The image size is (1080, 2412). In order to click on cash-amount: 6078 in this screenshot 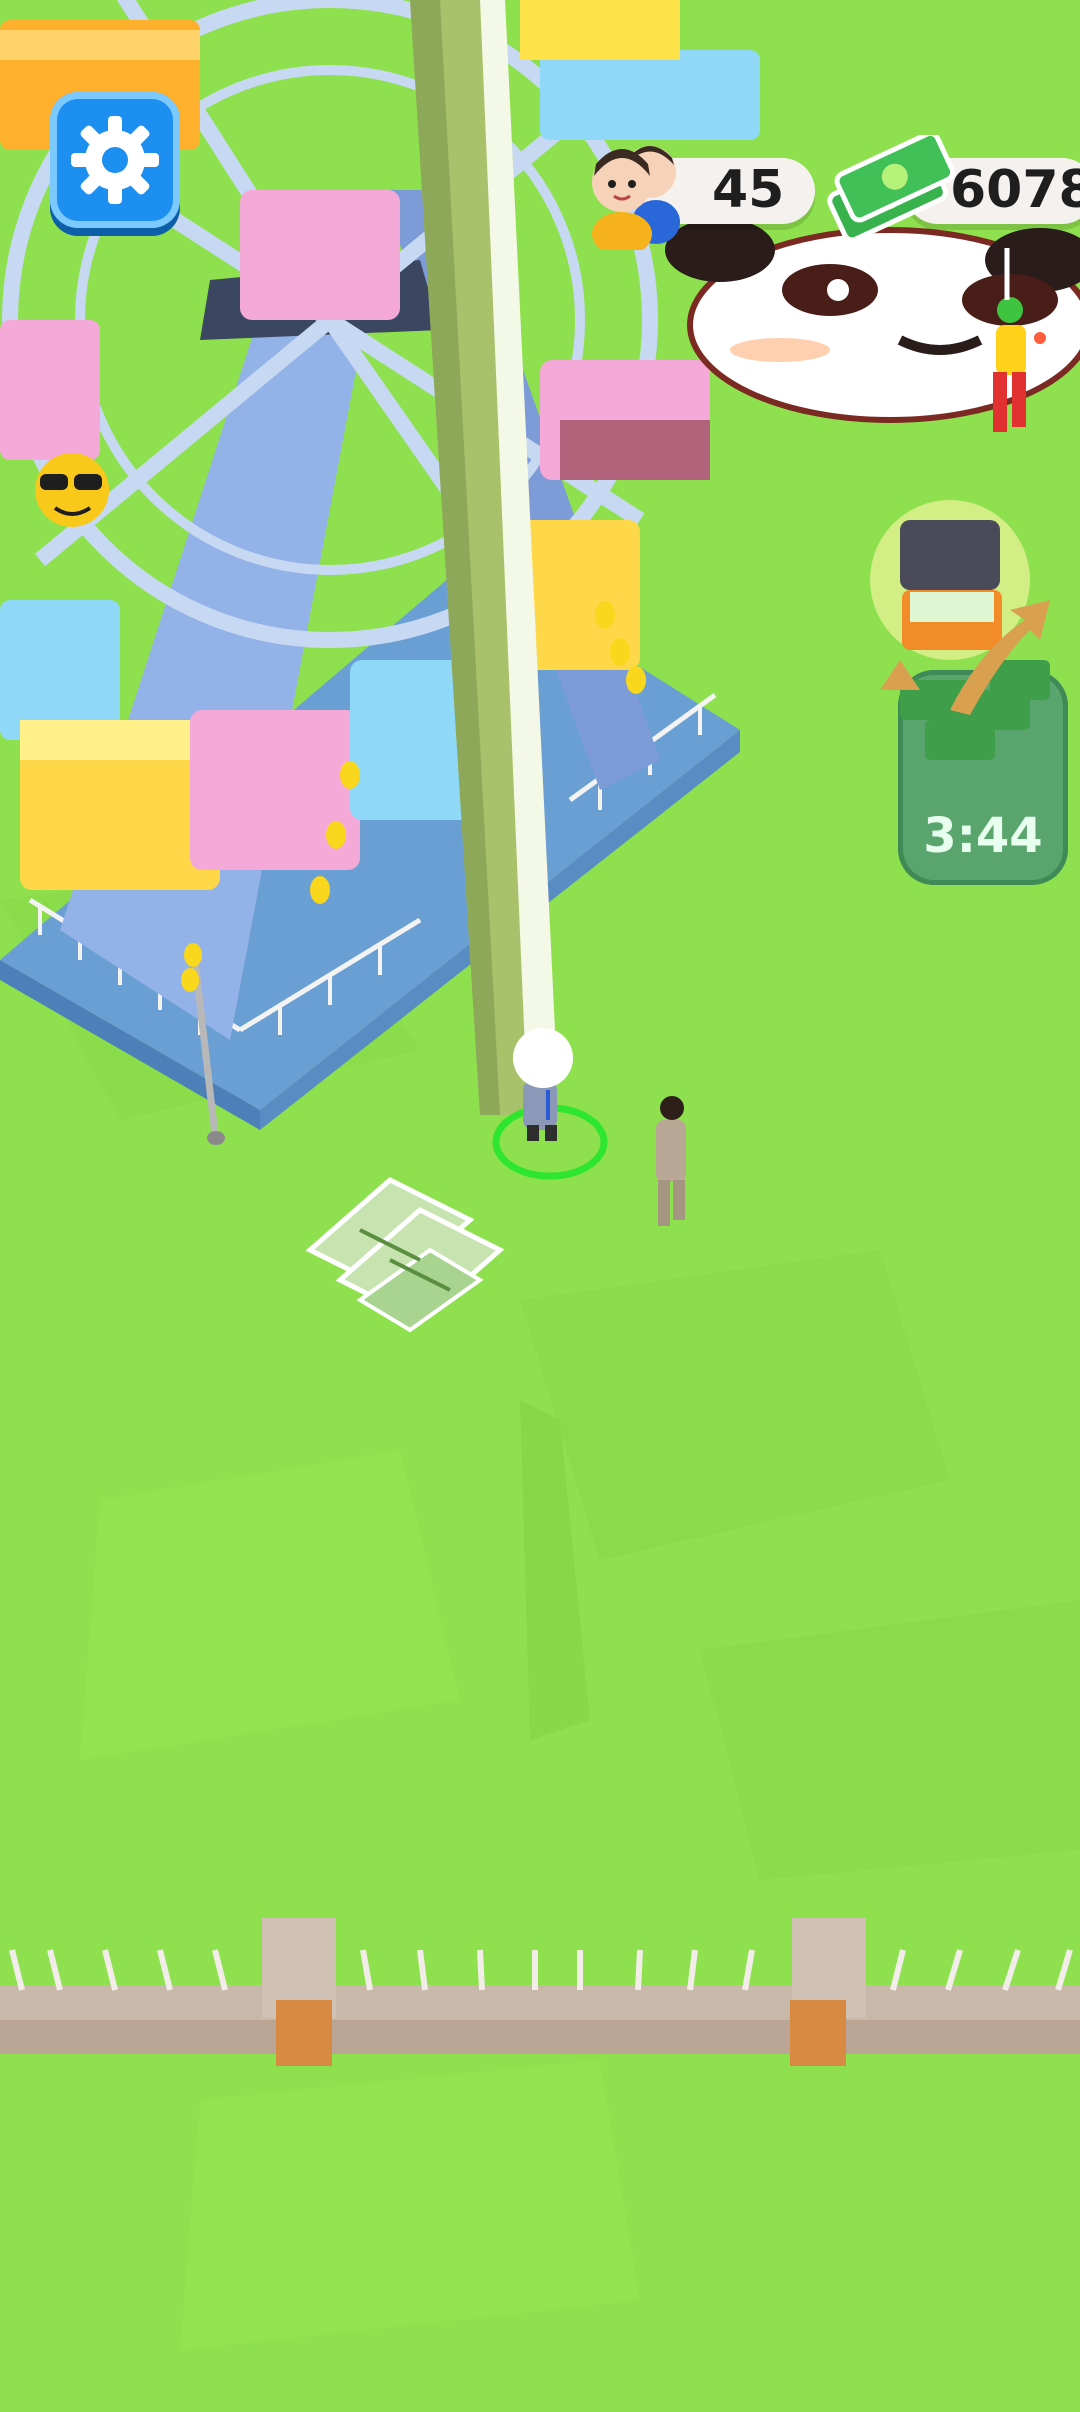, I will do `click(1015, 190)`.